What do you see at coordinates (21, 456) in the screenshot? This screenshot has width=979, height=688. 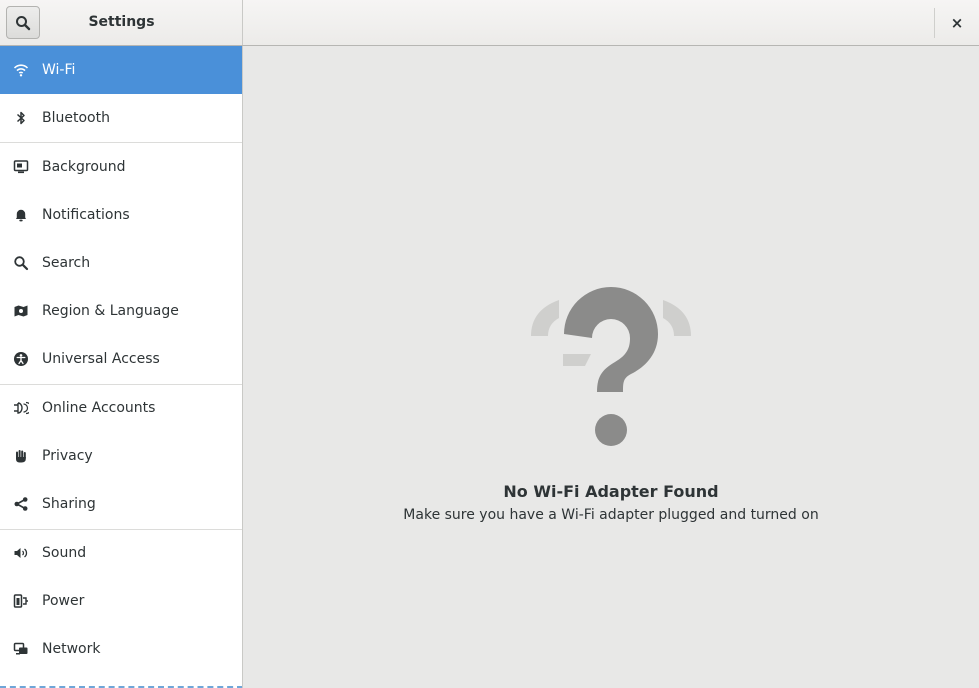 I see `hand-icon` at bounding box center [21, 456].